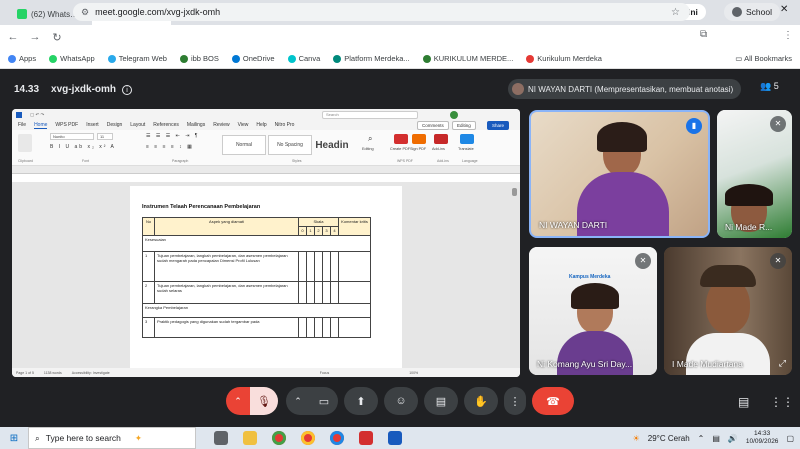 This screenshot has height=449, width=800. What do you see at coordinates (375, 139) in the screenshot?
I see `find-icon: ⌕` at bounding box center [375, 139].